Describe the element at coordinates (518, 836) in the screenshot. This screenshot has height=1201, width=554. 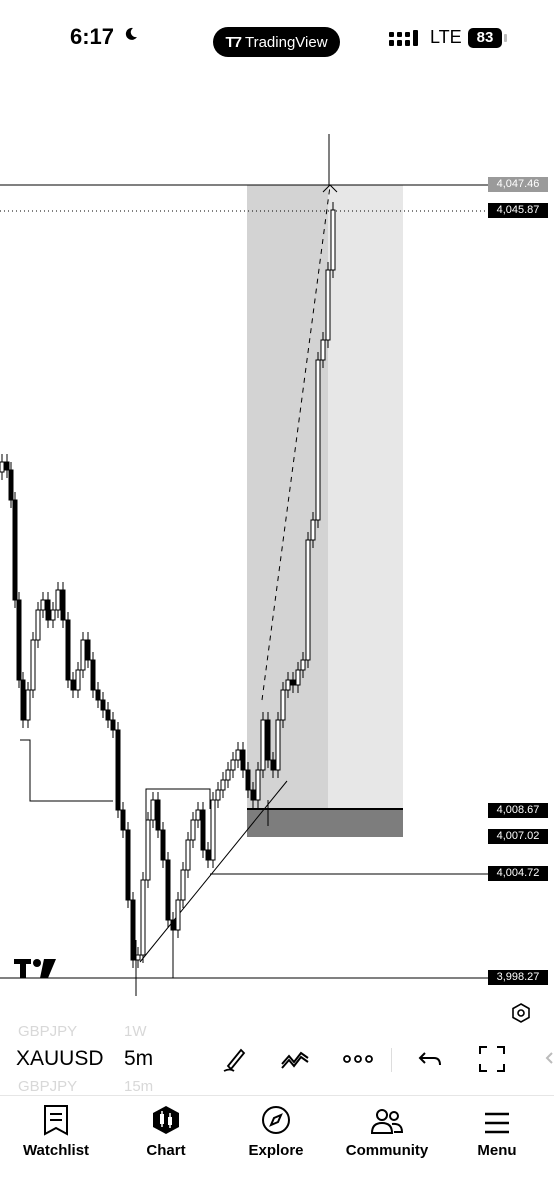
I see `price-label: 4,007.02` at that location.